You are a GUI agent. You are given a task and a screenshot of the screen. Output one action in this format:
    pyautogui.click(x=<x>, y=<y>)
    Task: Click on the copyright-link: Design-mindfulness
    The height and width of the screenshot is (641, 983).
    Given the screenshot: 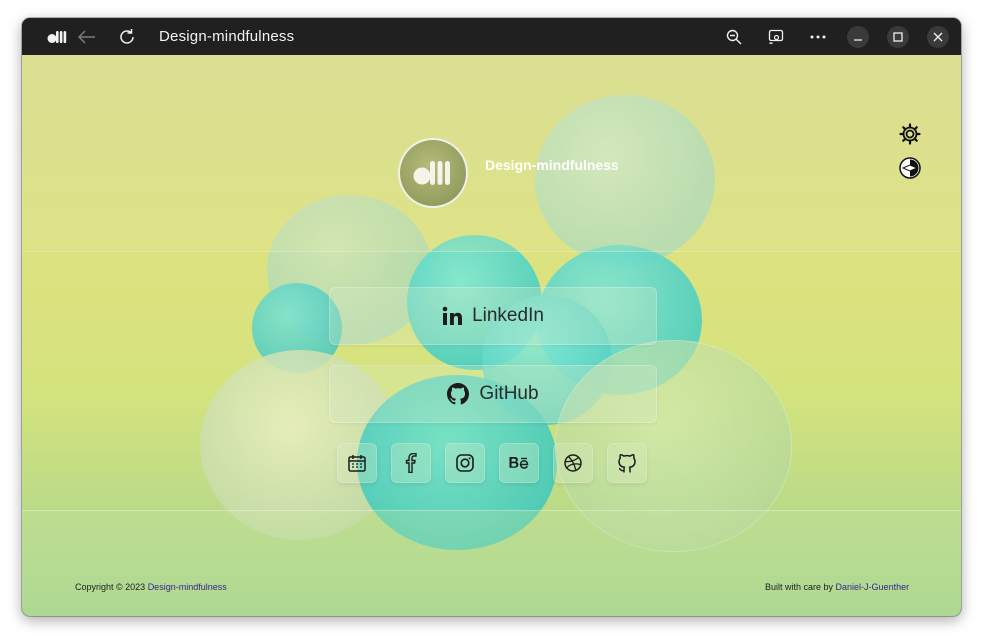 What is the action you would take?
    pyautogui.click(x=187, y=587)
    